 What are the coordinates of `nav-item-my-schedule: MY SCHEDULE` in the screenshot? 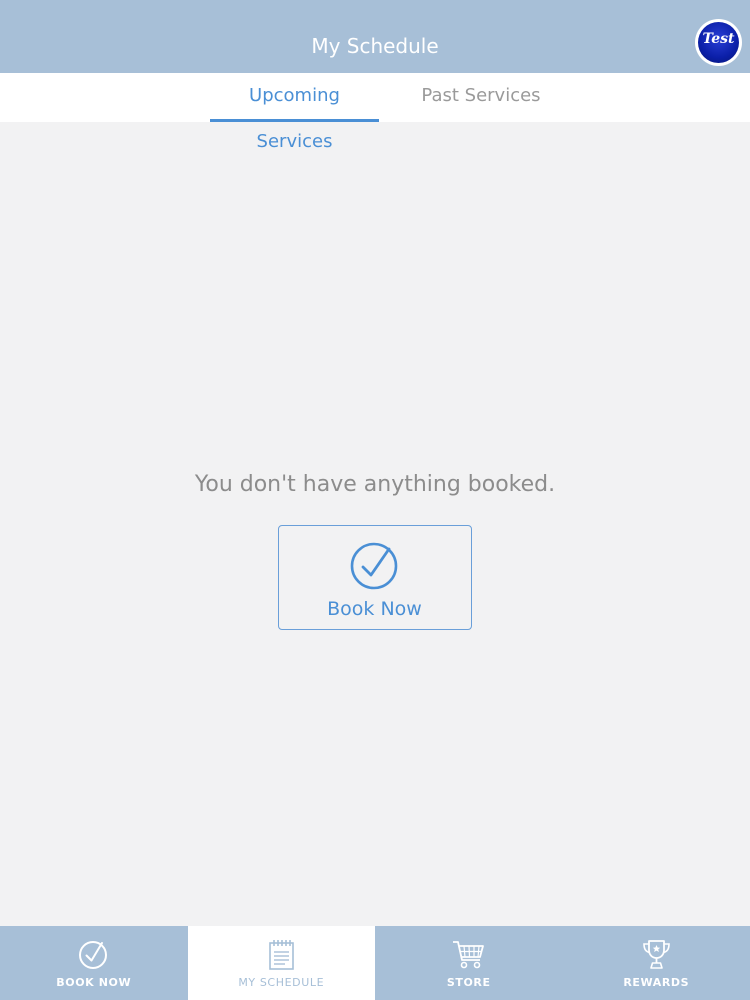 It's located at (281, 963).